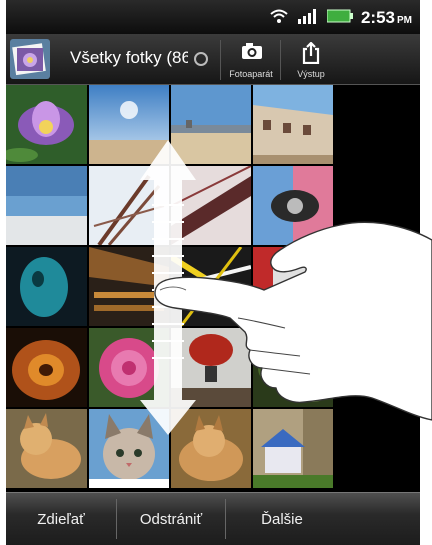 This screenshot has height=545, width=432. What do you see at coordinates (213, 59) in the screenshot?
I see `action-bar: Všetky fotky (86 Fotoaparát Výstup` at bounding box center [213, 59].